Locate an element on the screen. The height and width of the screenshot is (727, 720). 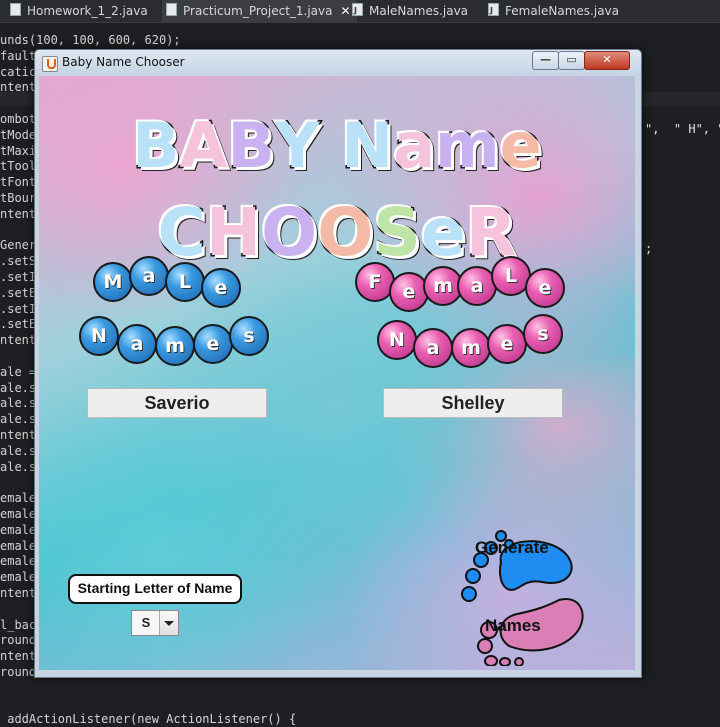
title-letter: a is located at coordinates (414, 146).